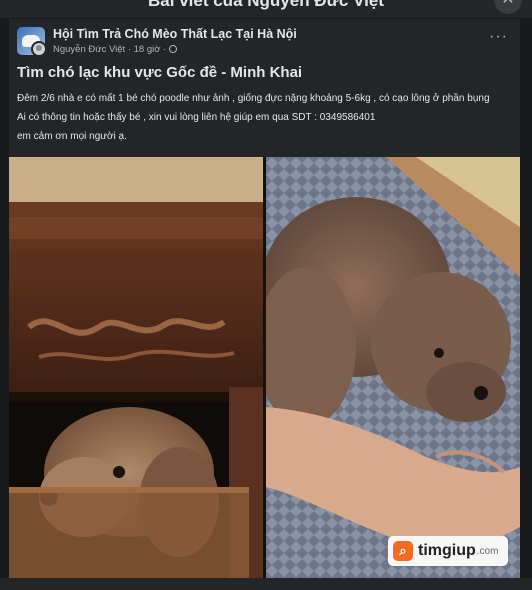 This screenshot has width=532, height=590. I want to click on dialog-title: Bài viết của Nguyễn Đức Việt, so click(266, 5).